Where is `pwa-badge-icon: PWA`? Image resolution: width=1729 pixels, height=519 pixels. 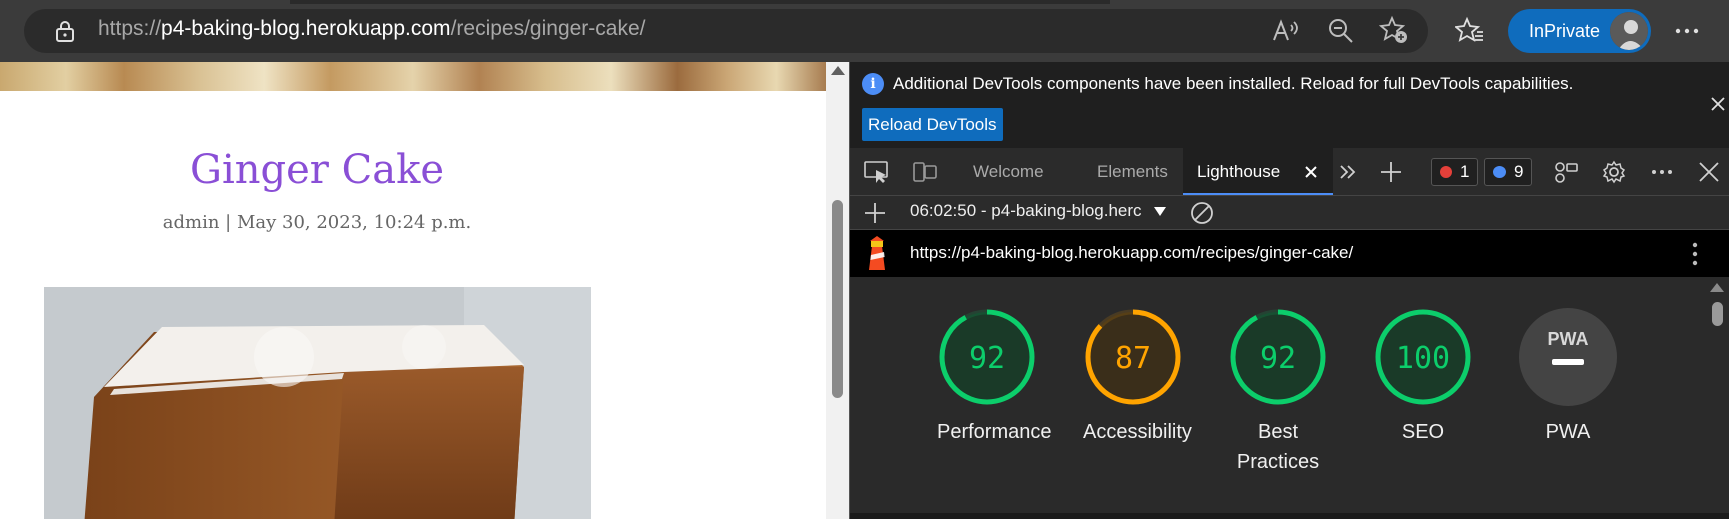 pwa-badge-icon: PWA is located at coordinates (1568, 357).